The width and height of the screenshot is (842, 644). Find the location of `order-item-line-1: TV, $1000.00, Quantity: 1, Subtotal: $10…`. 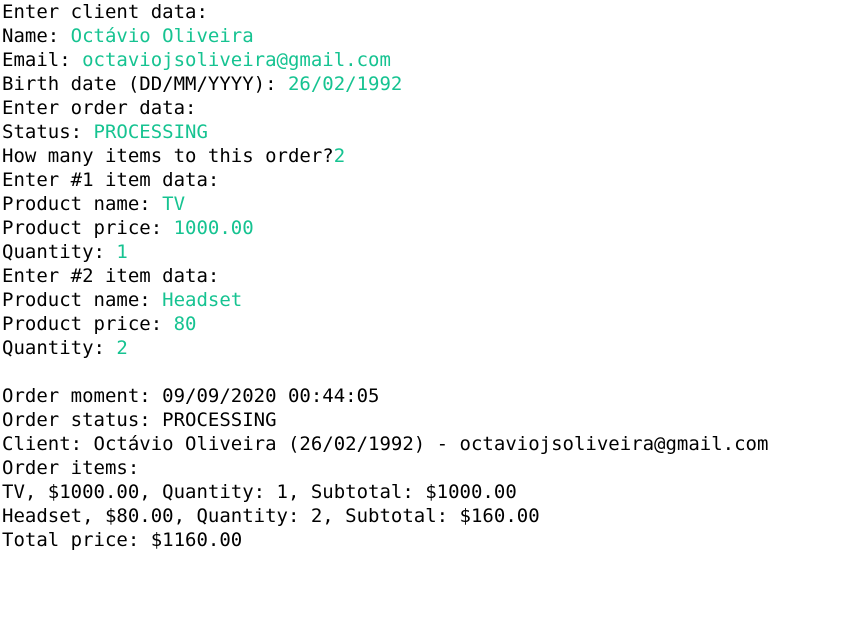

order-item-line-1: TV, $1000.00, Quantity: 1, Subtotal: $10… is located at coordinates (259, 492).